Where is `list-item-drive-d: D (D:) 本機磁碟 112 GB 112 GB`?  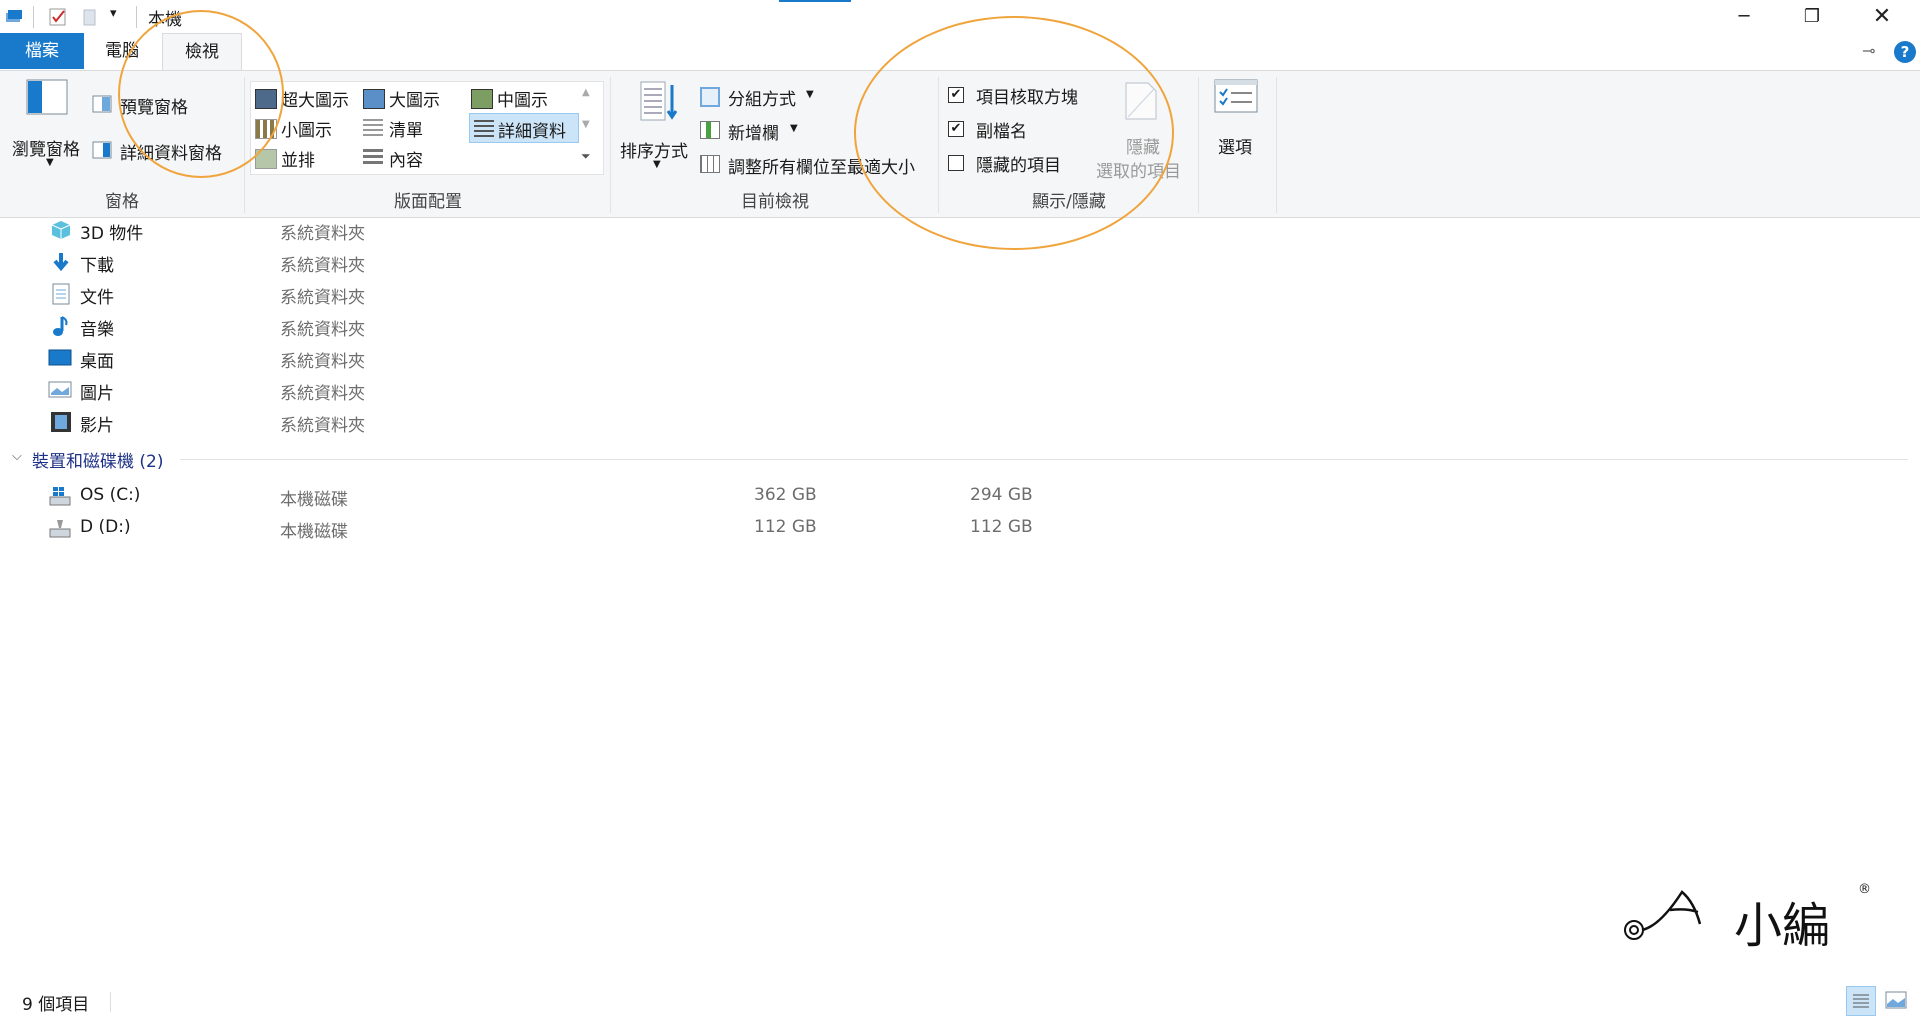 list-item-drive-d: D (D:) 本機磁碟 112 GB 112 GB is located at coordinates (540, 530).